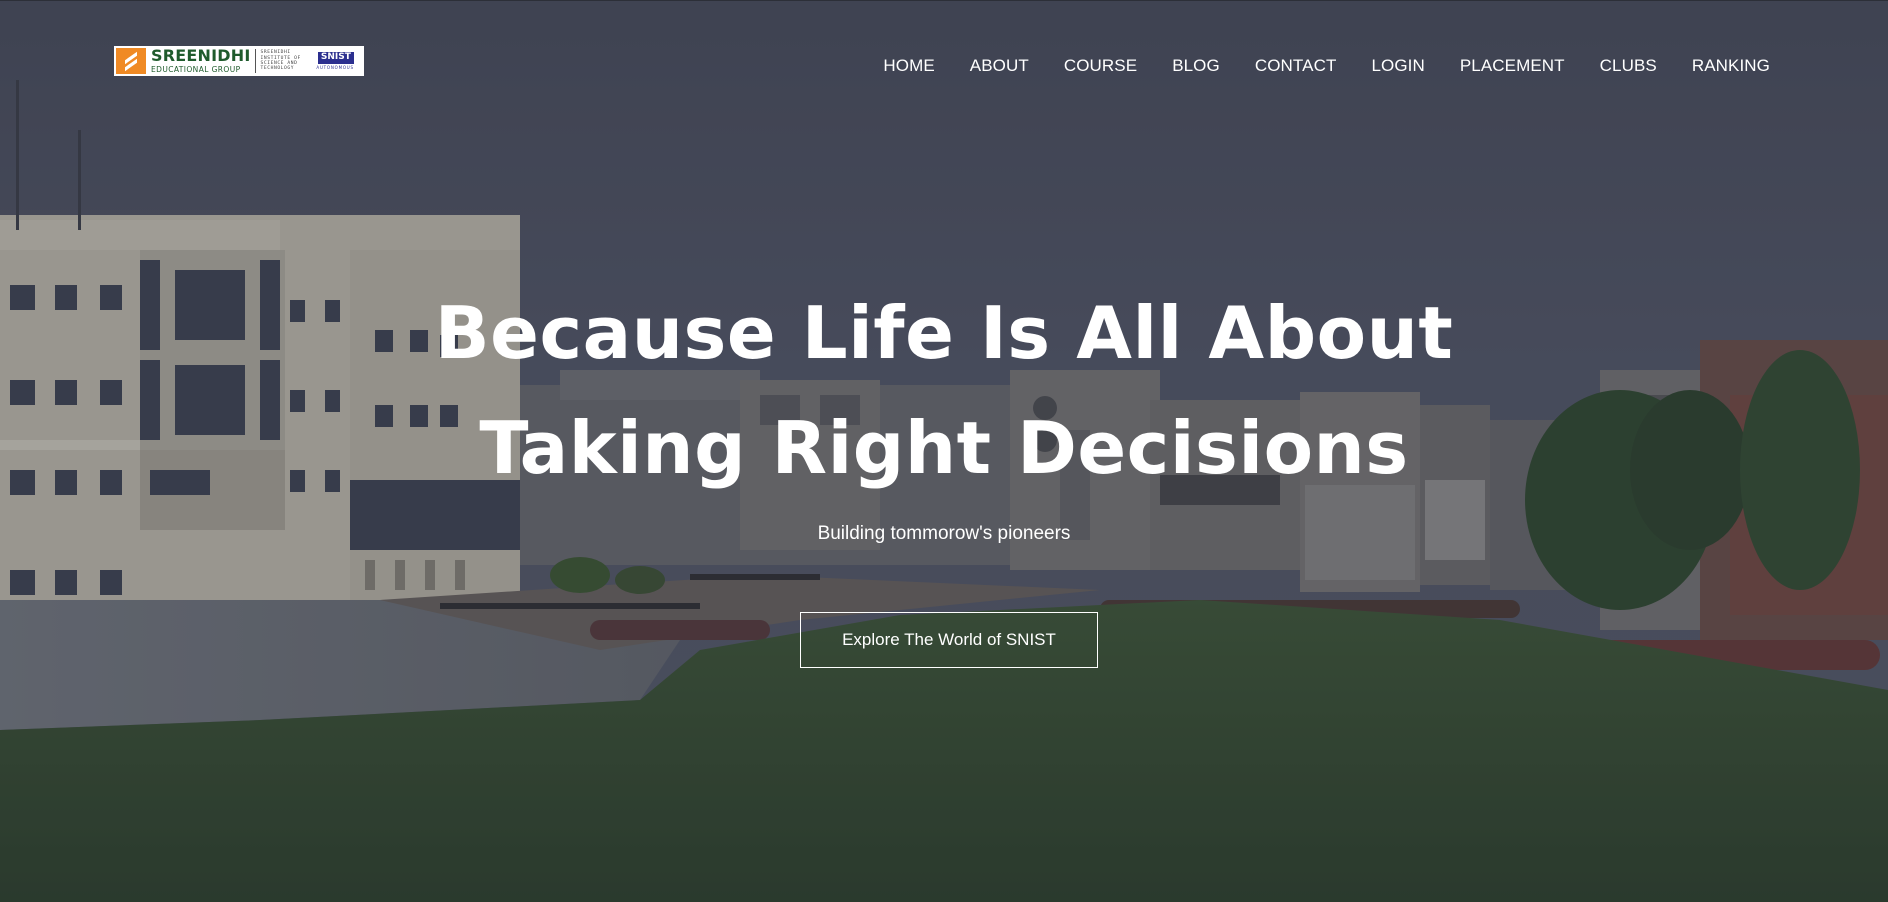 This screenshot has width=1888, height=902. I want to click on nav-about: ABOUT, so click(999, 66).